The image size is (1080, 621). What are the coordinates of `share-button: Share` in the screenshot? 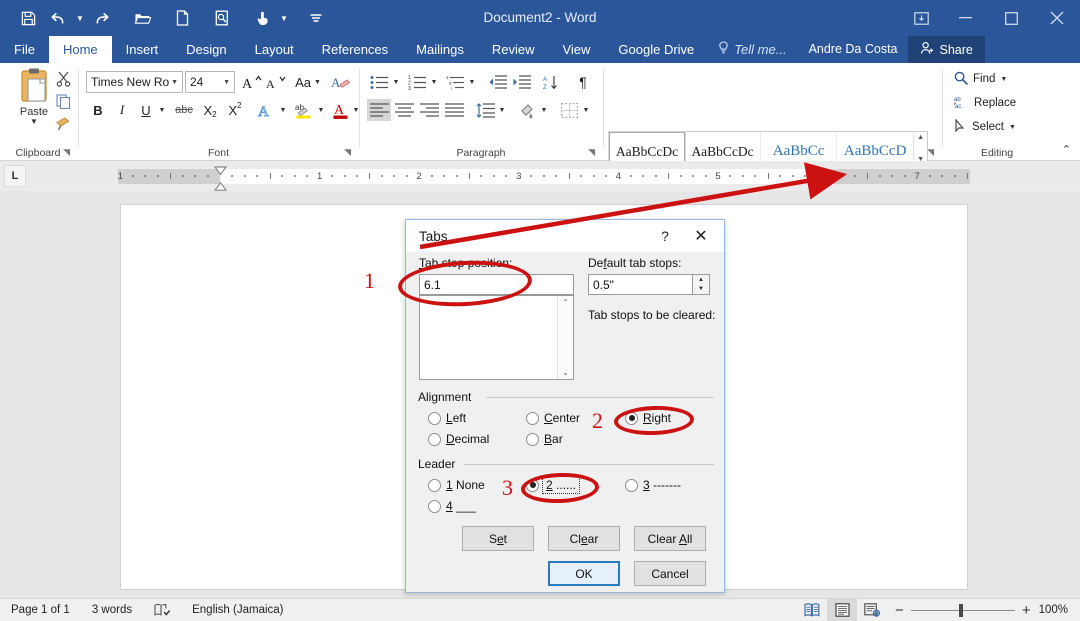 It's located at (946, 49).